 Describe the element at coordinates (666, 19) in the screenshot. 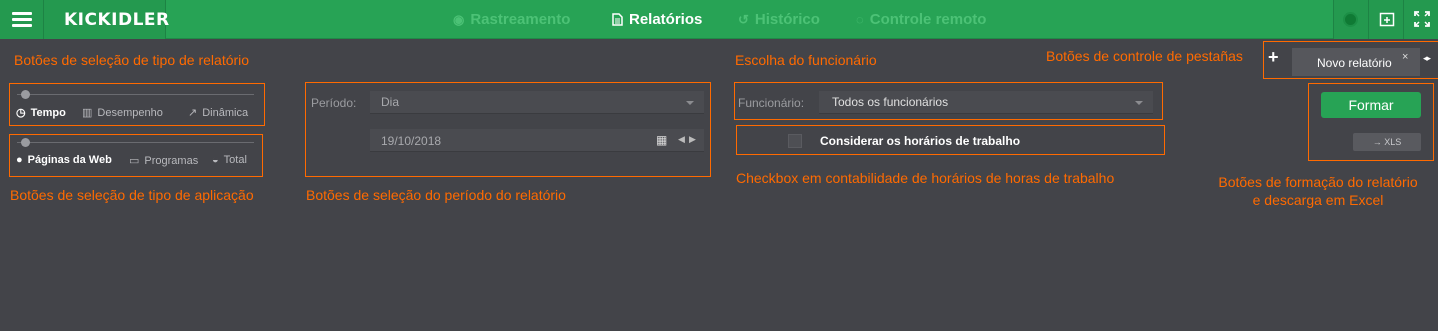

I see `nav-label: Relatórios` at that location.